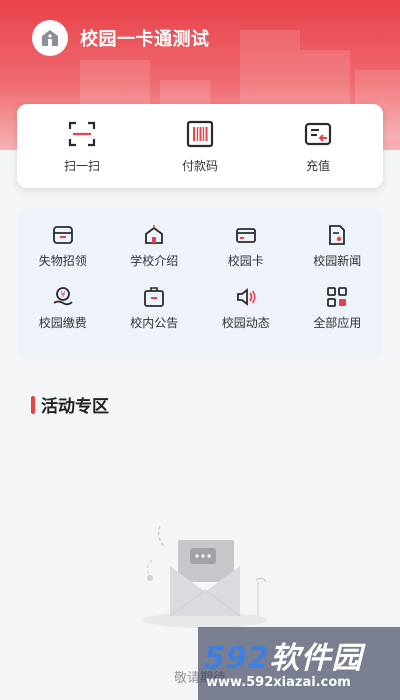 Image resolution: width=400 pixels, height=700 pixels. What do you see at coordinates (316, 658) in the screenshot?
I see `watermark-brand-name: 软件园` at bounding box center [316, 658].